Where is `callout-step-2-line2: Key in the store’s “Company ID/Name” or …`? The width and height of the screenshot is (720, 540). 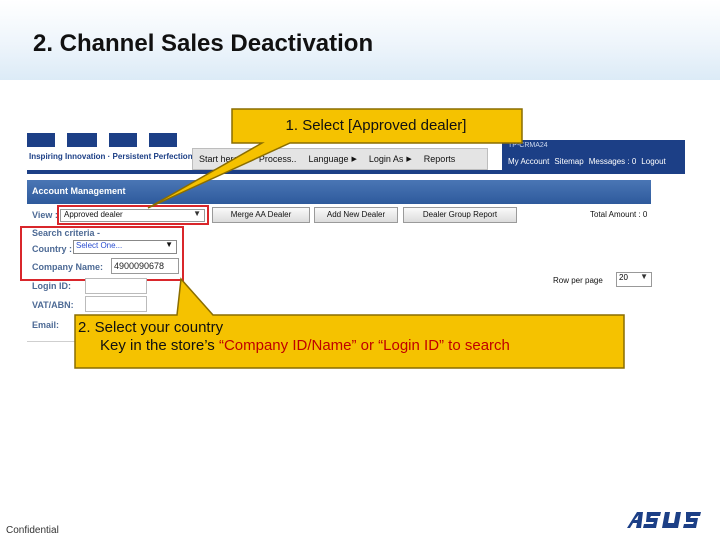
callout-step-2-line2: Key in the store’s “Company ID/Name” or … is located at coordinates (305, 345).